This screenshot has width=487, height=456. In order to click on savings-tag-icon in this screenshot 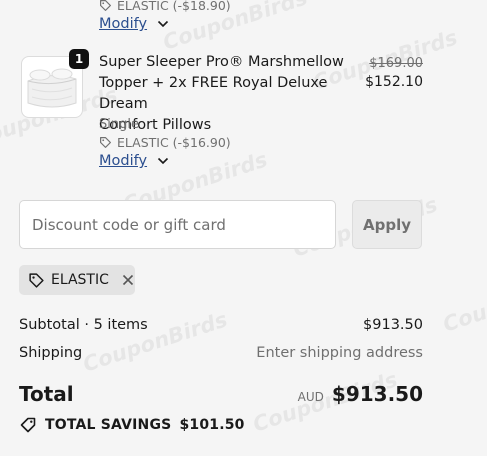, I will do `click(28, 425)`.